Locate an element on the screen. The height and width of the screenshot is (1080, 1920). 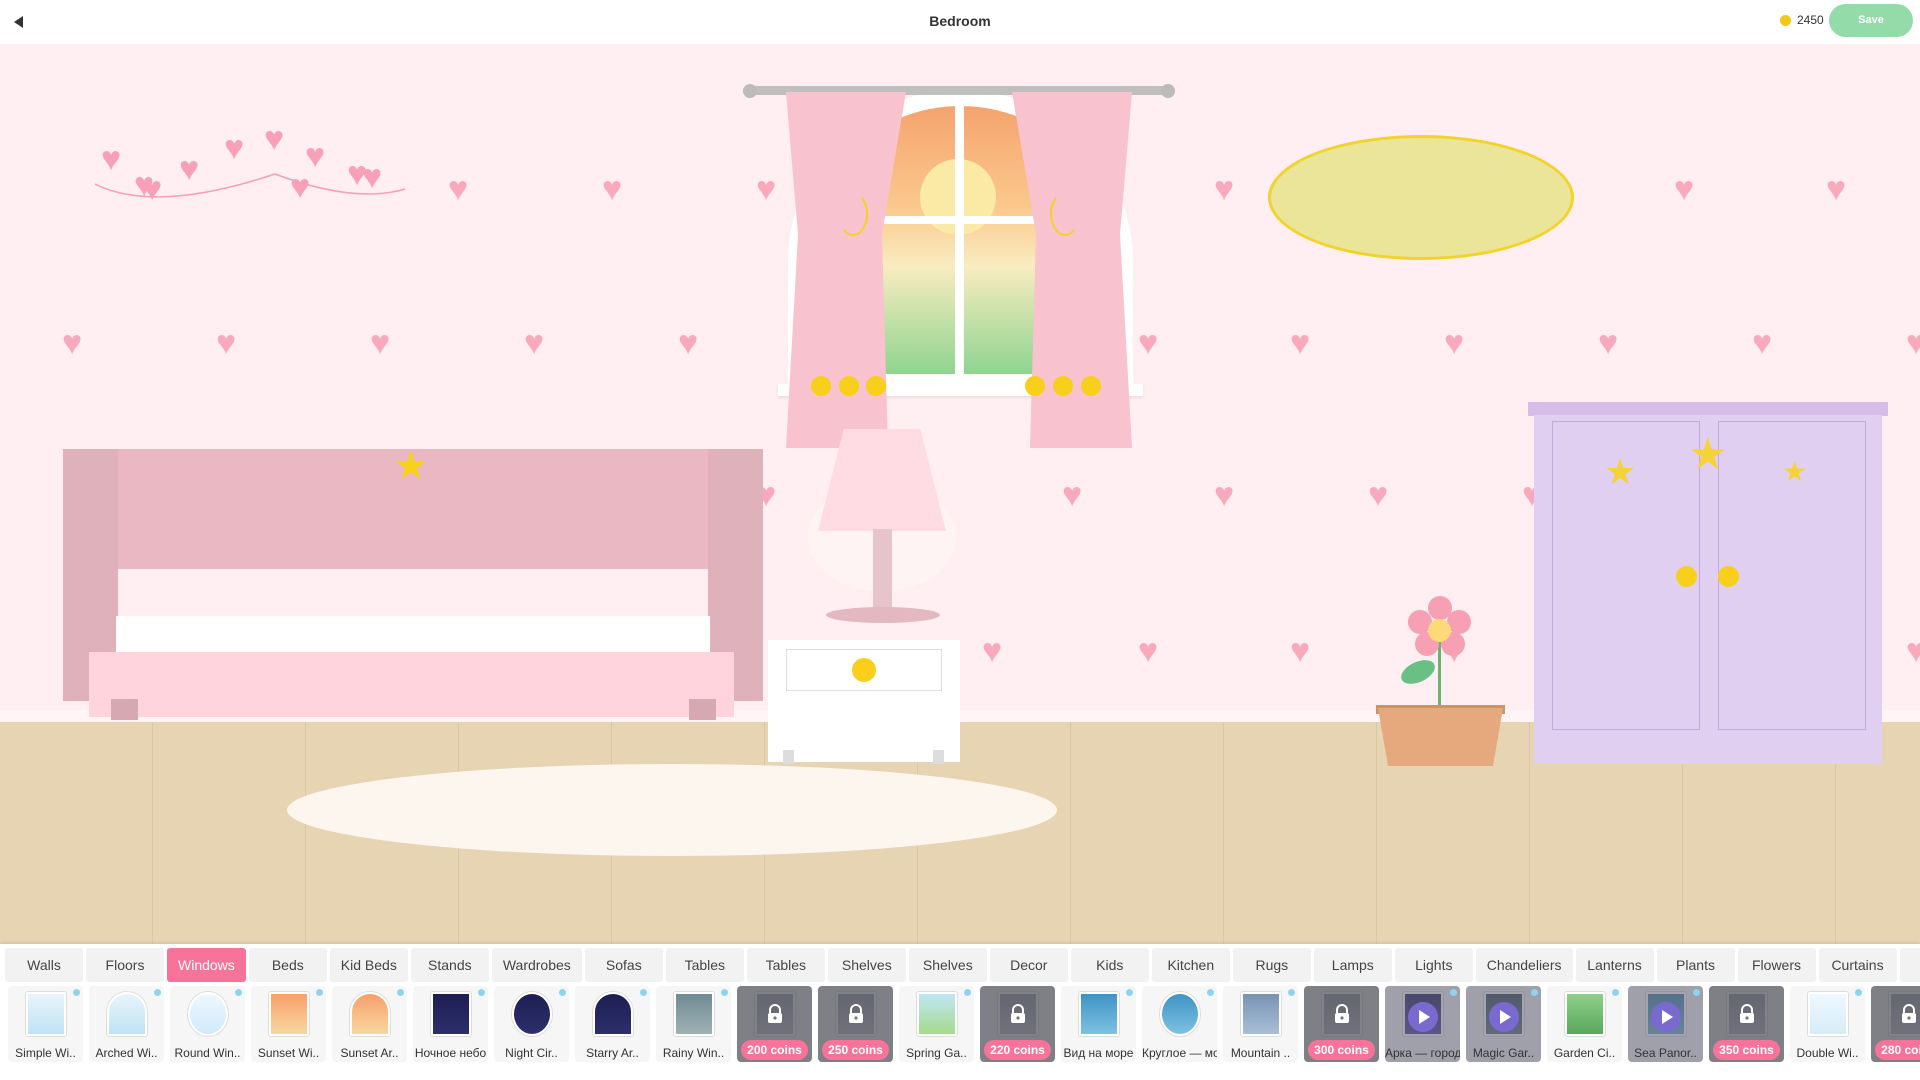
flower-center is located at coordinates (1439, 630).